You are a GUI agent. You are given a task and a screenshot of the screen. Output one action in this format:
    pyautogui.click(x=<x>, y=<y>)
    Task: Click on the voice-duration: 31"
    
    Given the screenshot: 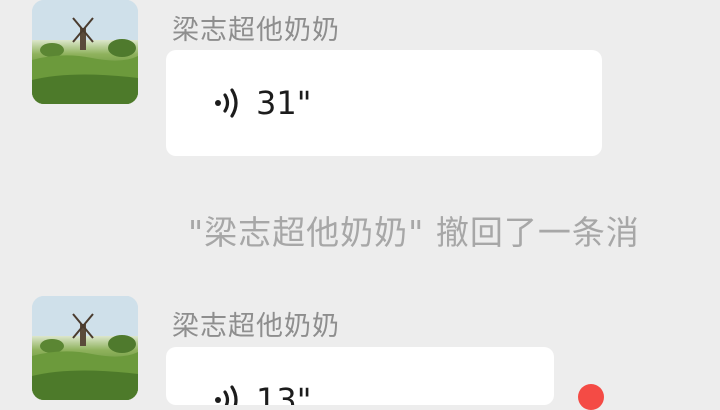 What is the action you would take?
    pyautogui.click(x=284, y=103)
    